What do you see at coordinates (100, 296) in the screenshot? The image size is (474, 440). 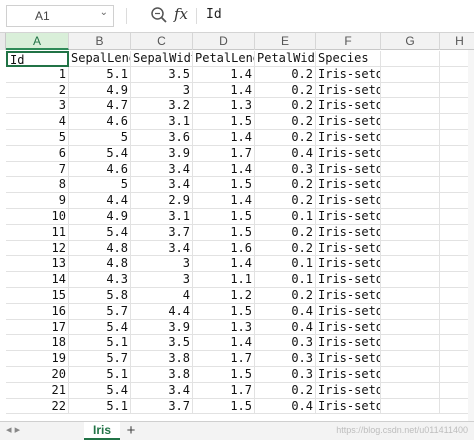 I see `value-cell: 5.8` at bounding box center [100, 296].